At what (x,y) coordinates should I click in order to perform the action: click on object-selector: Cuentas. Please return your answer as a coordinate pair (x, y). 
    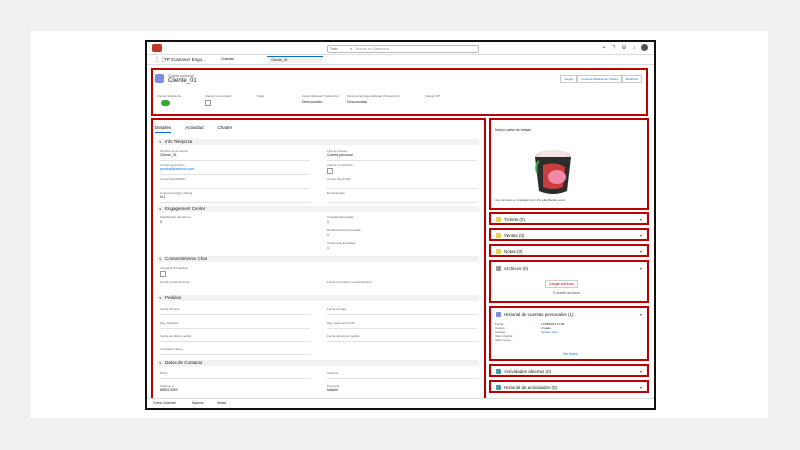
    Looking at the image, I should click on (243, 59).